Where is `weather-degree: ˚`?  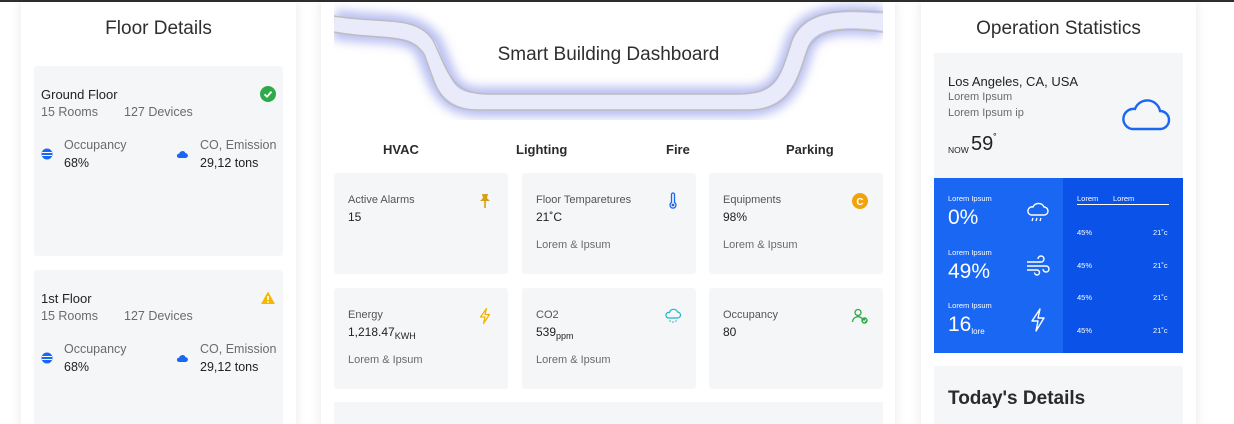
weather-degree: ˚ is located at coordinates (995, 139).